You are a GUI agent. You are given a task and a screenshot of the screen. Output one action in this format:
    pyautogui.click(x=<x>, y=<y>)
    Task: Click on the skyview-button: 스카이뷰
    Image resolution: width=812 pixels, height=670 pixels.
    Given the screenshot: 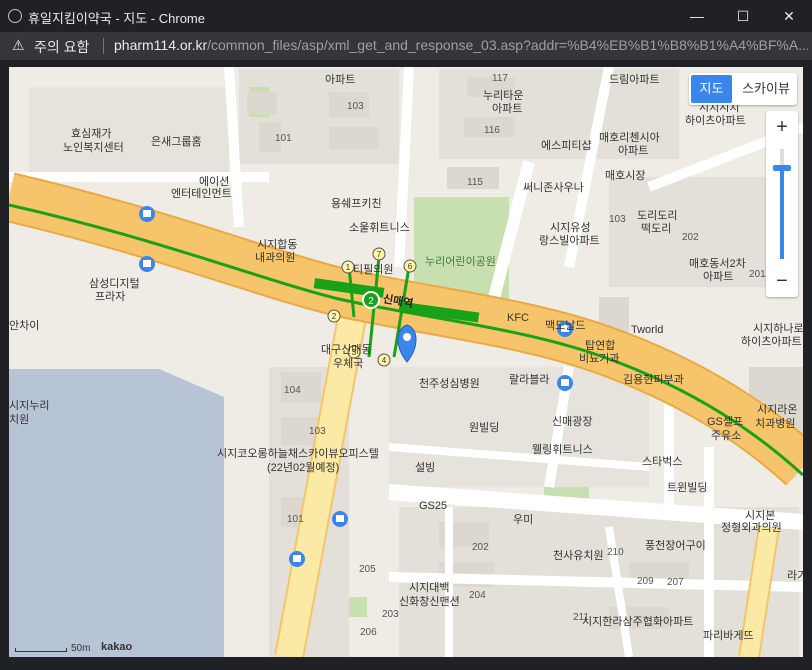 What is the action you would take?
    pyautogui.click(x=766, y=89)
    